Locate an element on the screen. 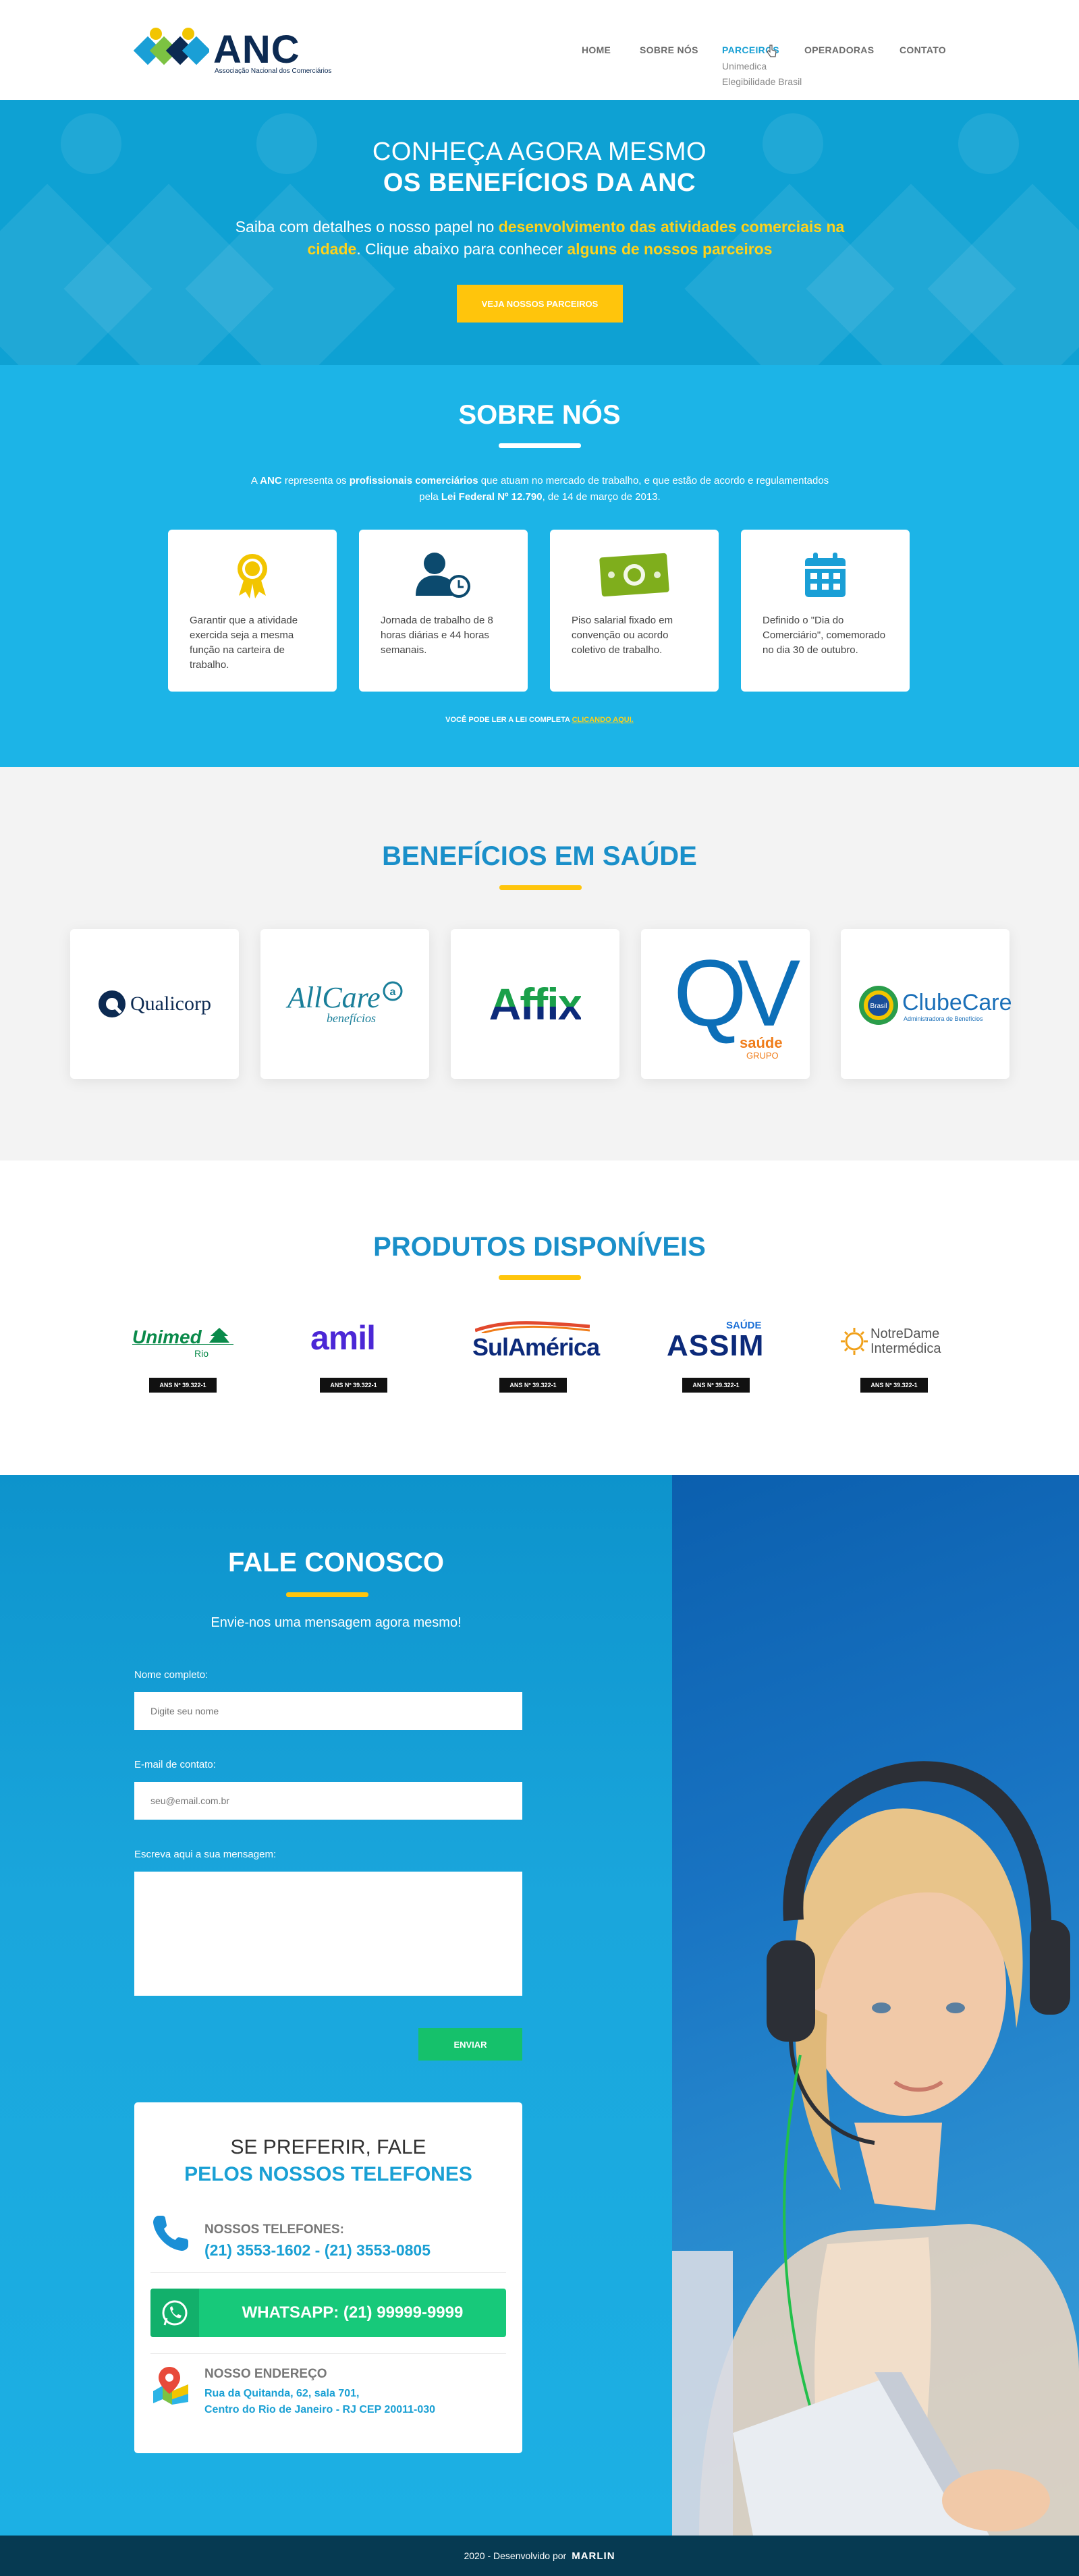 The image size is (1079, 2576). hero-title-line1: CONHEÇA AGORA MESMO is located at coordinates (539, 152).